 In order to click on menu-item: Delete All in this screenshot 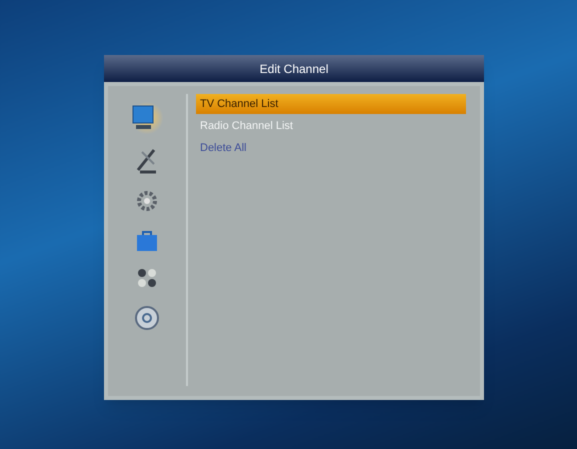, I will do `click(331, 148)`.